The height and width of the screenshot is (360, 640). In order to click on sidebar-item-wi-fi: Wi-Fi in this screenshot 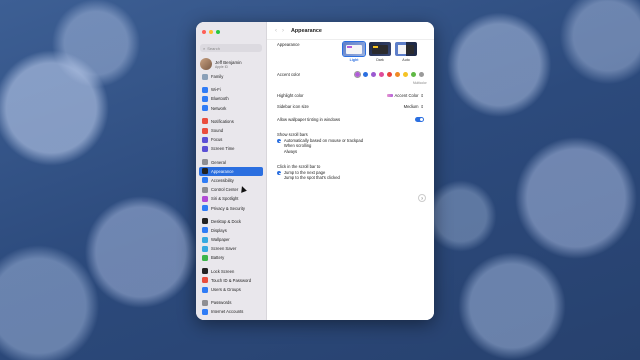, I will do `click(231, 89)`.